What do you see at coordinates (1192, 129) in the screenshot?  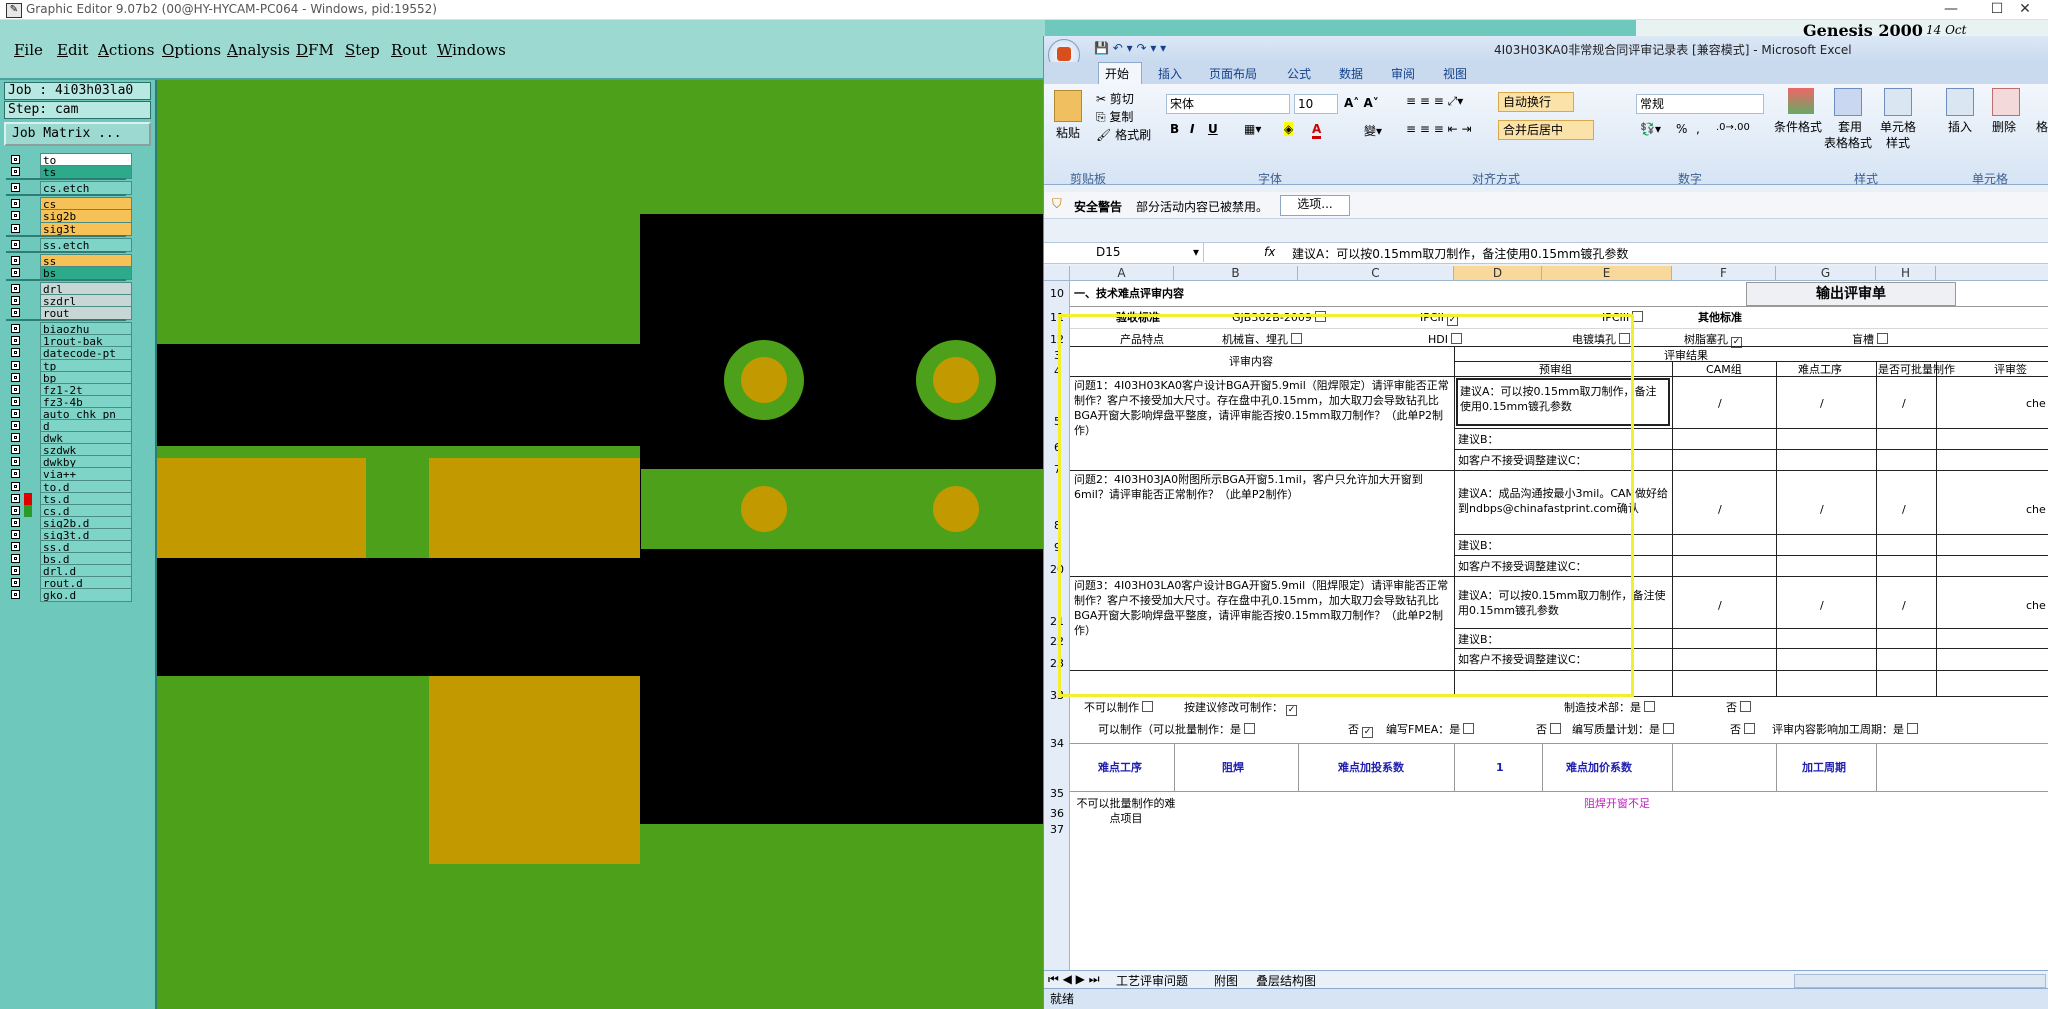 I see `italic-icon: I` at bounding box center [1192, 129].